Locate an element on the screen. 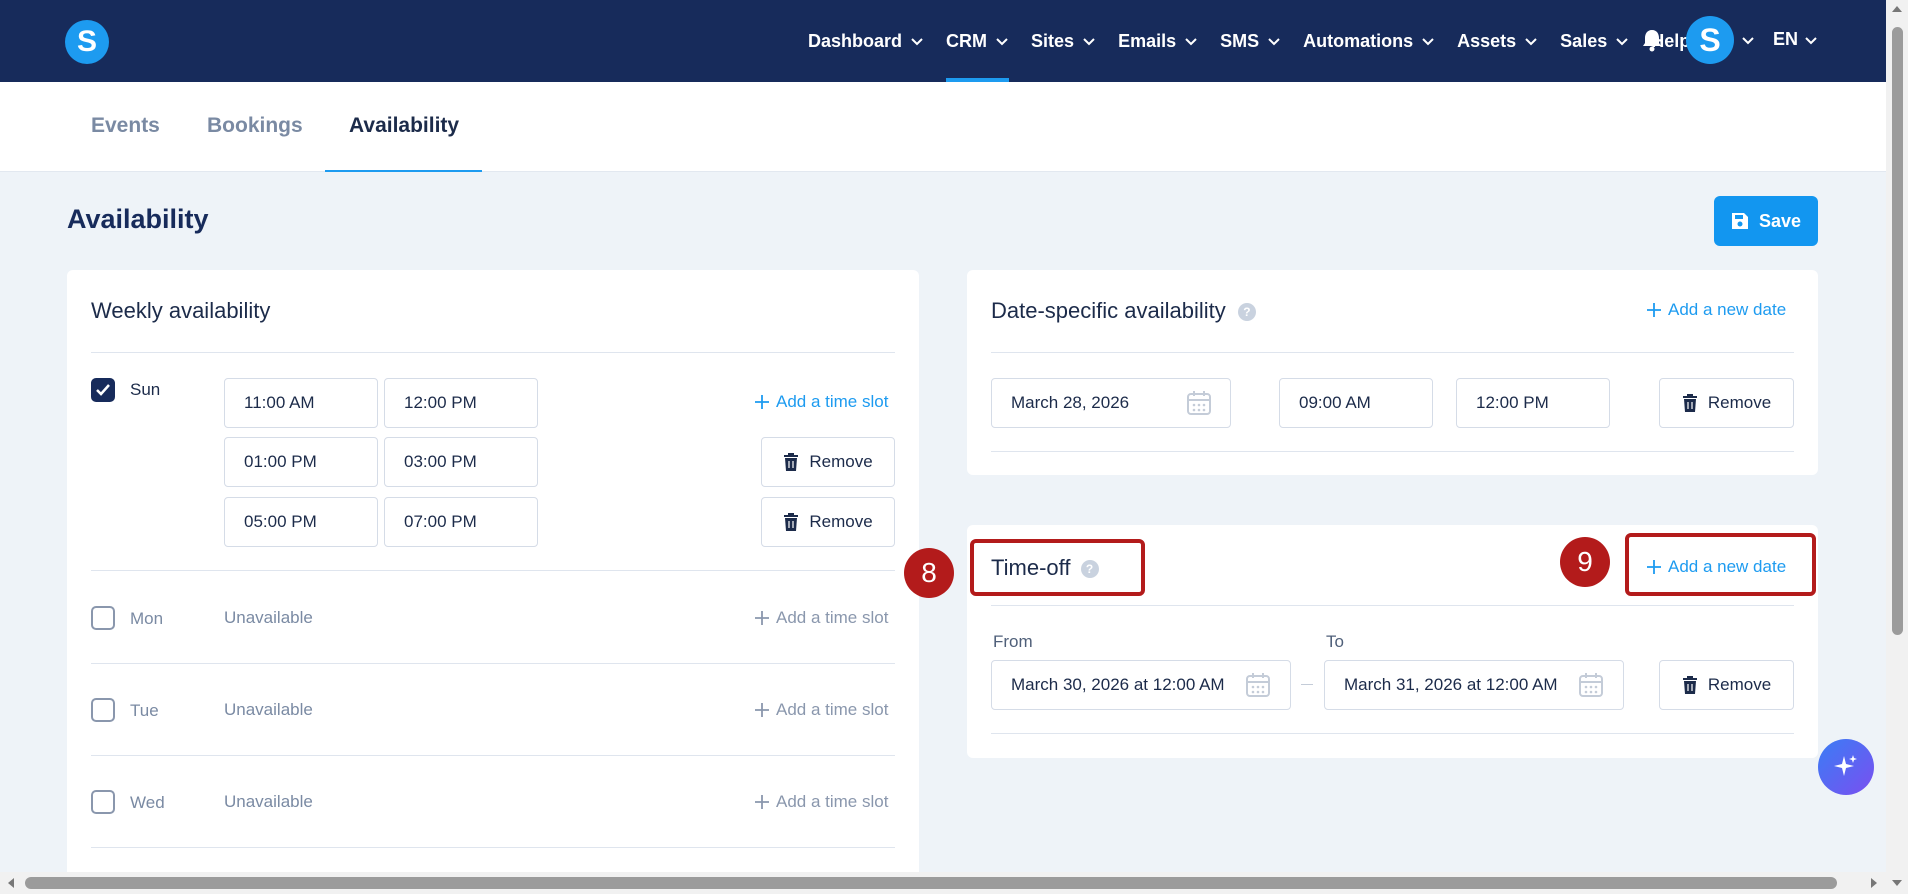 The image size is (1908, 894). day-label-tue: Tue is located at coordinates (144, 710).